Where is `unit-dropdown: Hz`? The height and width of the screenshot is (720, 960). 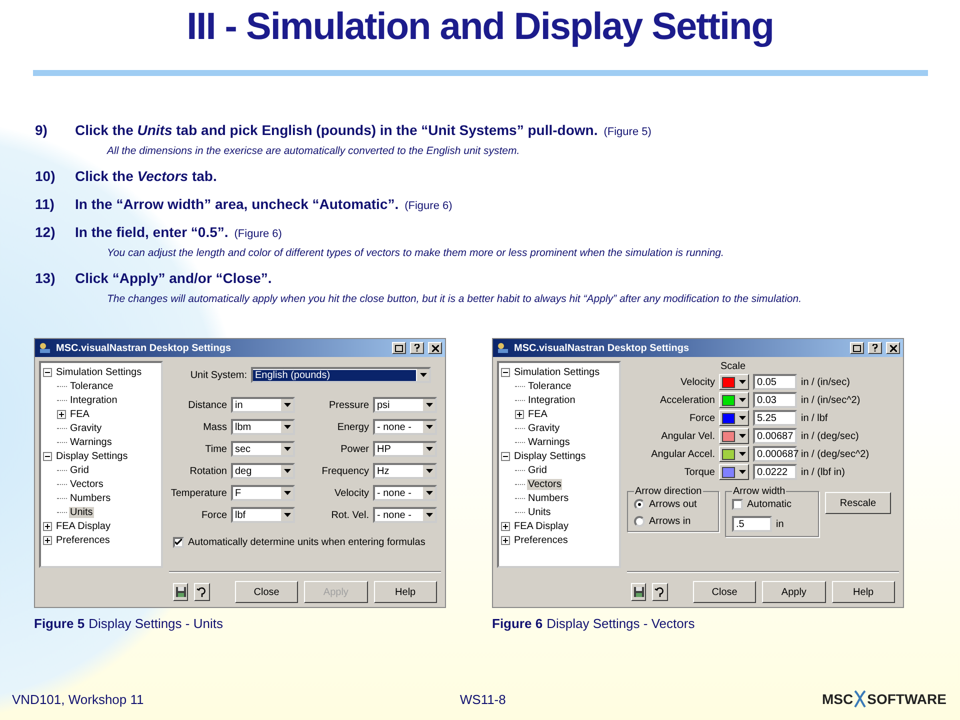 unit-dropdown: Hz is located at coordinates (405, 471).